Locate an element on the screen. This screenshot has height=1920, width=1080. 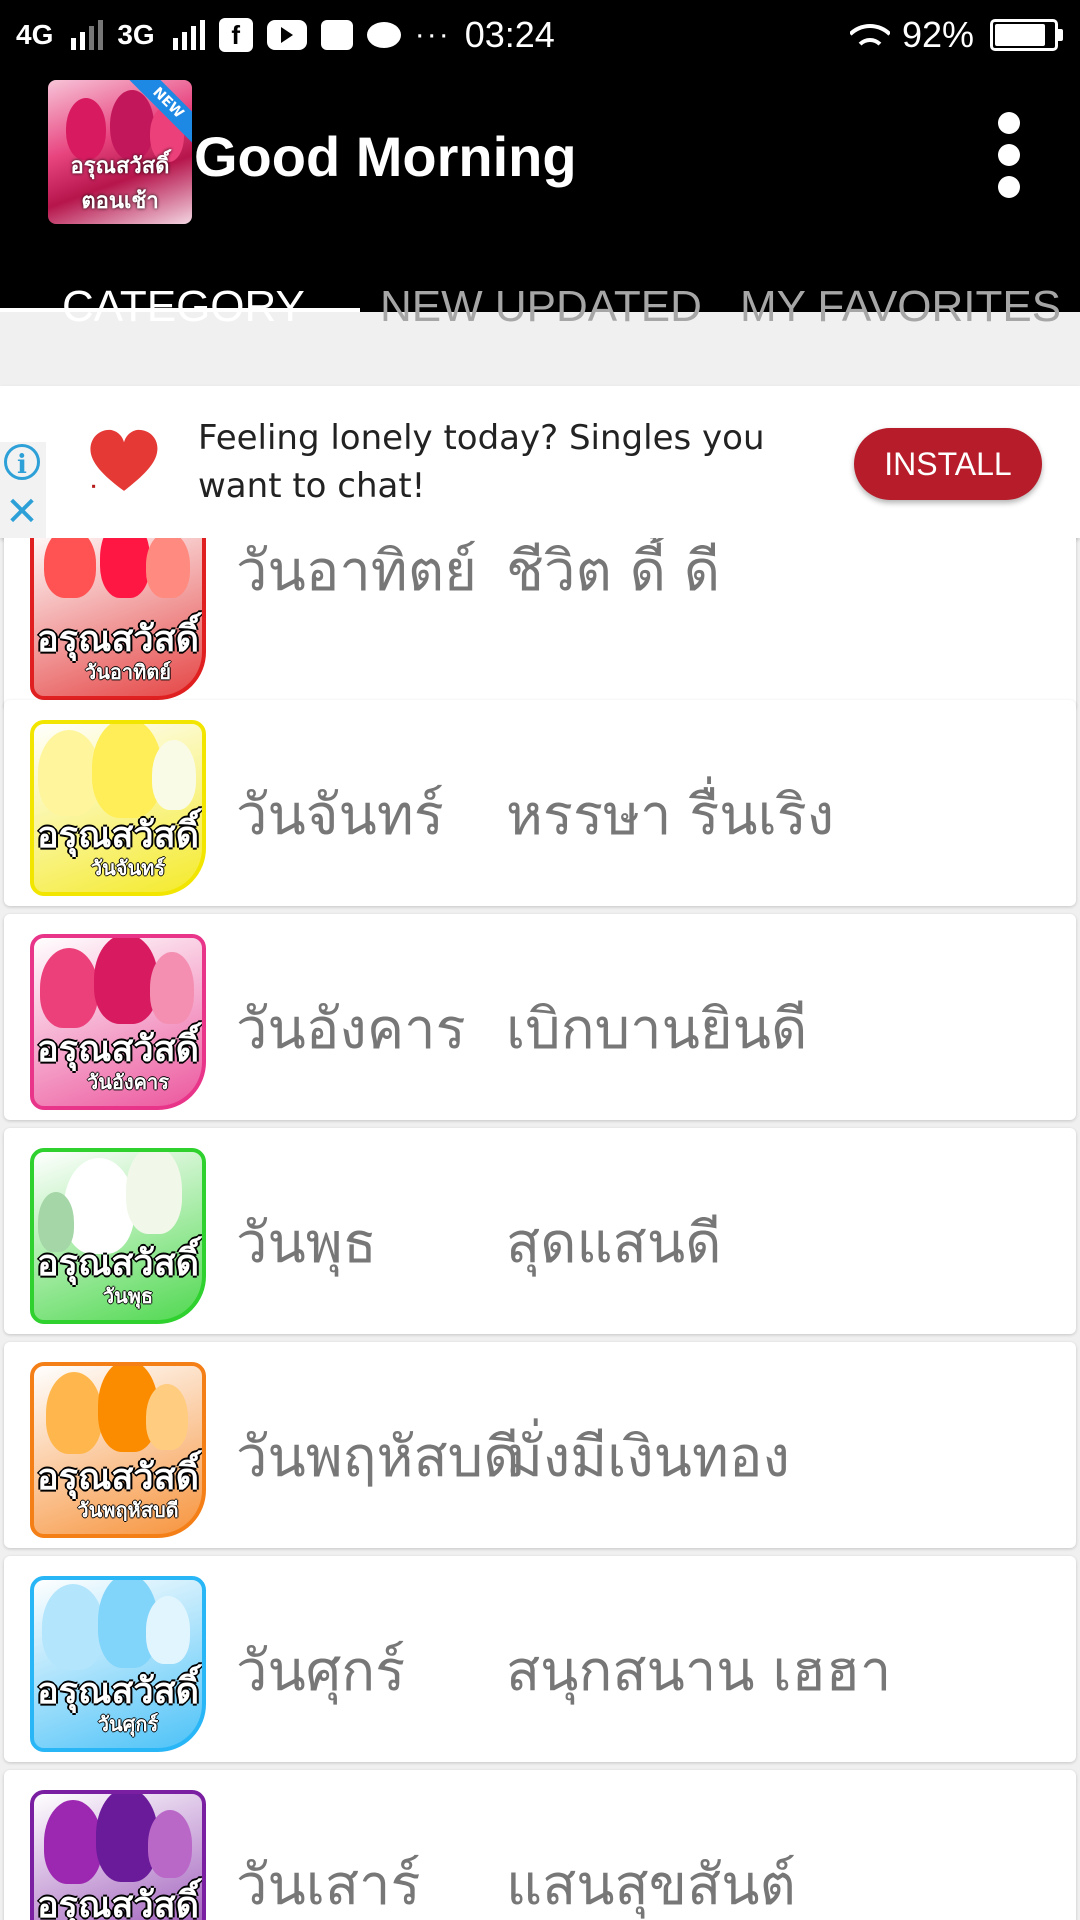
category-day: วันพฤหัสบดี is located at coordinates (378, 1457).